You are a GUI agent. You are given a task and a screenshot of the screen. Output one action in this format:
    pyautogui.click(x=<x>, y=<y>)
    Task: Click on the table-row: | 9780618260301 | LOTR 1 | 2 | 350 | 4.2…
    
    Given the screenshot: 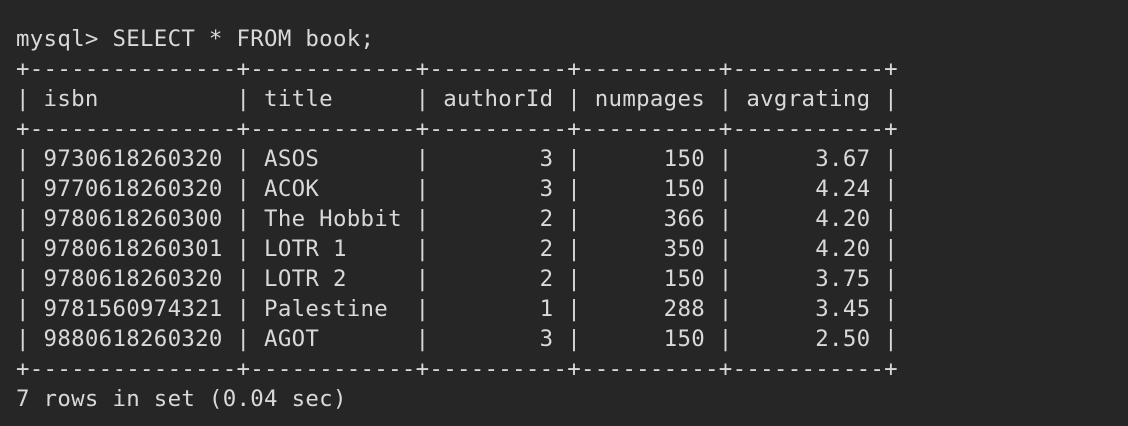 What is the action you would take?
    pyautogui.click(x=457, y=249)
    